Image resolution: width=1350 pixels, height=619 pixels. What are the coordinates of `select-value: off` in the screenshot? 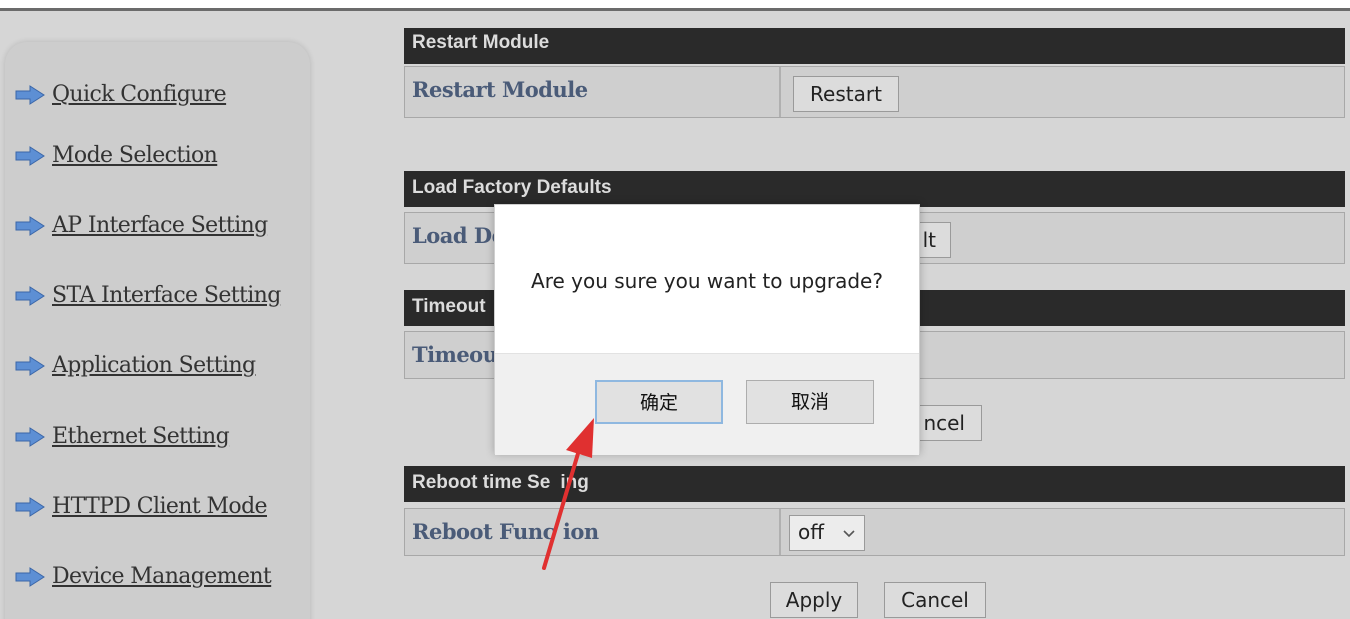 It's located at (811, 532).